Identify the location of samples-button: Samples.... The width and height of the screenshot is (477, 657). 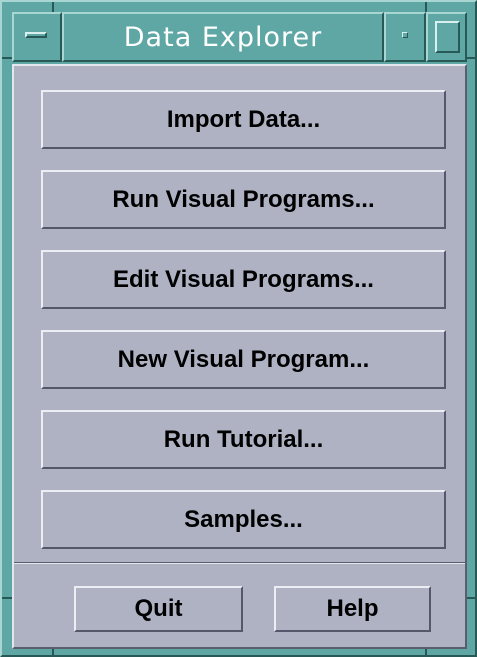
(243, 519).